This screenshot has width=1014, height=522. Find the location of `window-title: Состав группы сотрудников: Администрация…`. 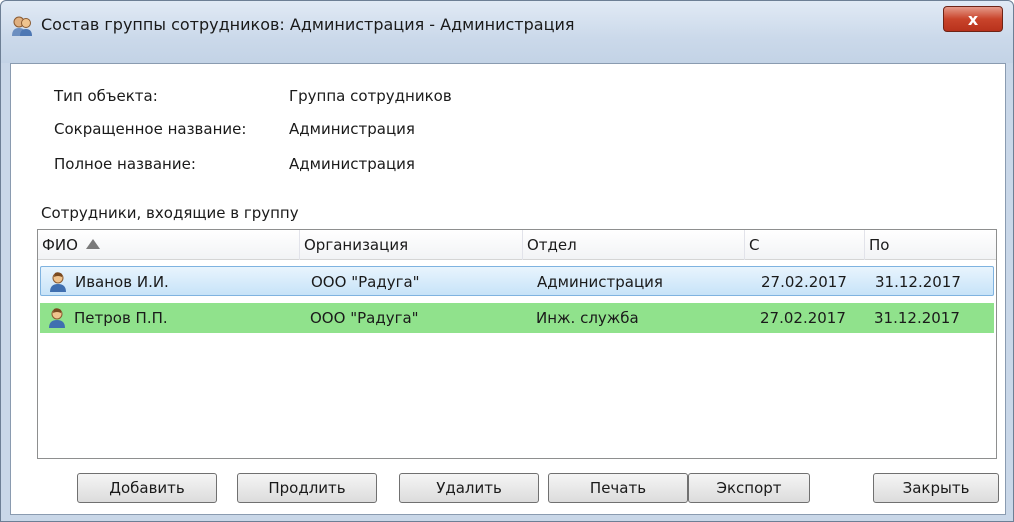

window-title: Состав группы сотрудников: Администрация… is located at coordinates (308, 24).